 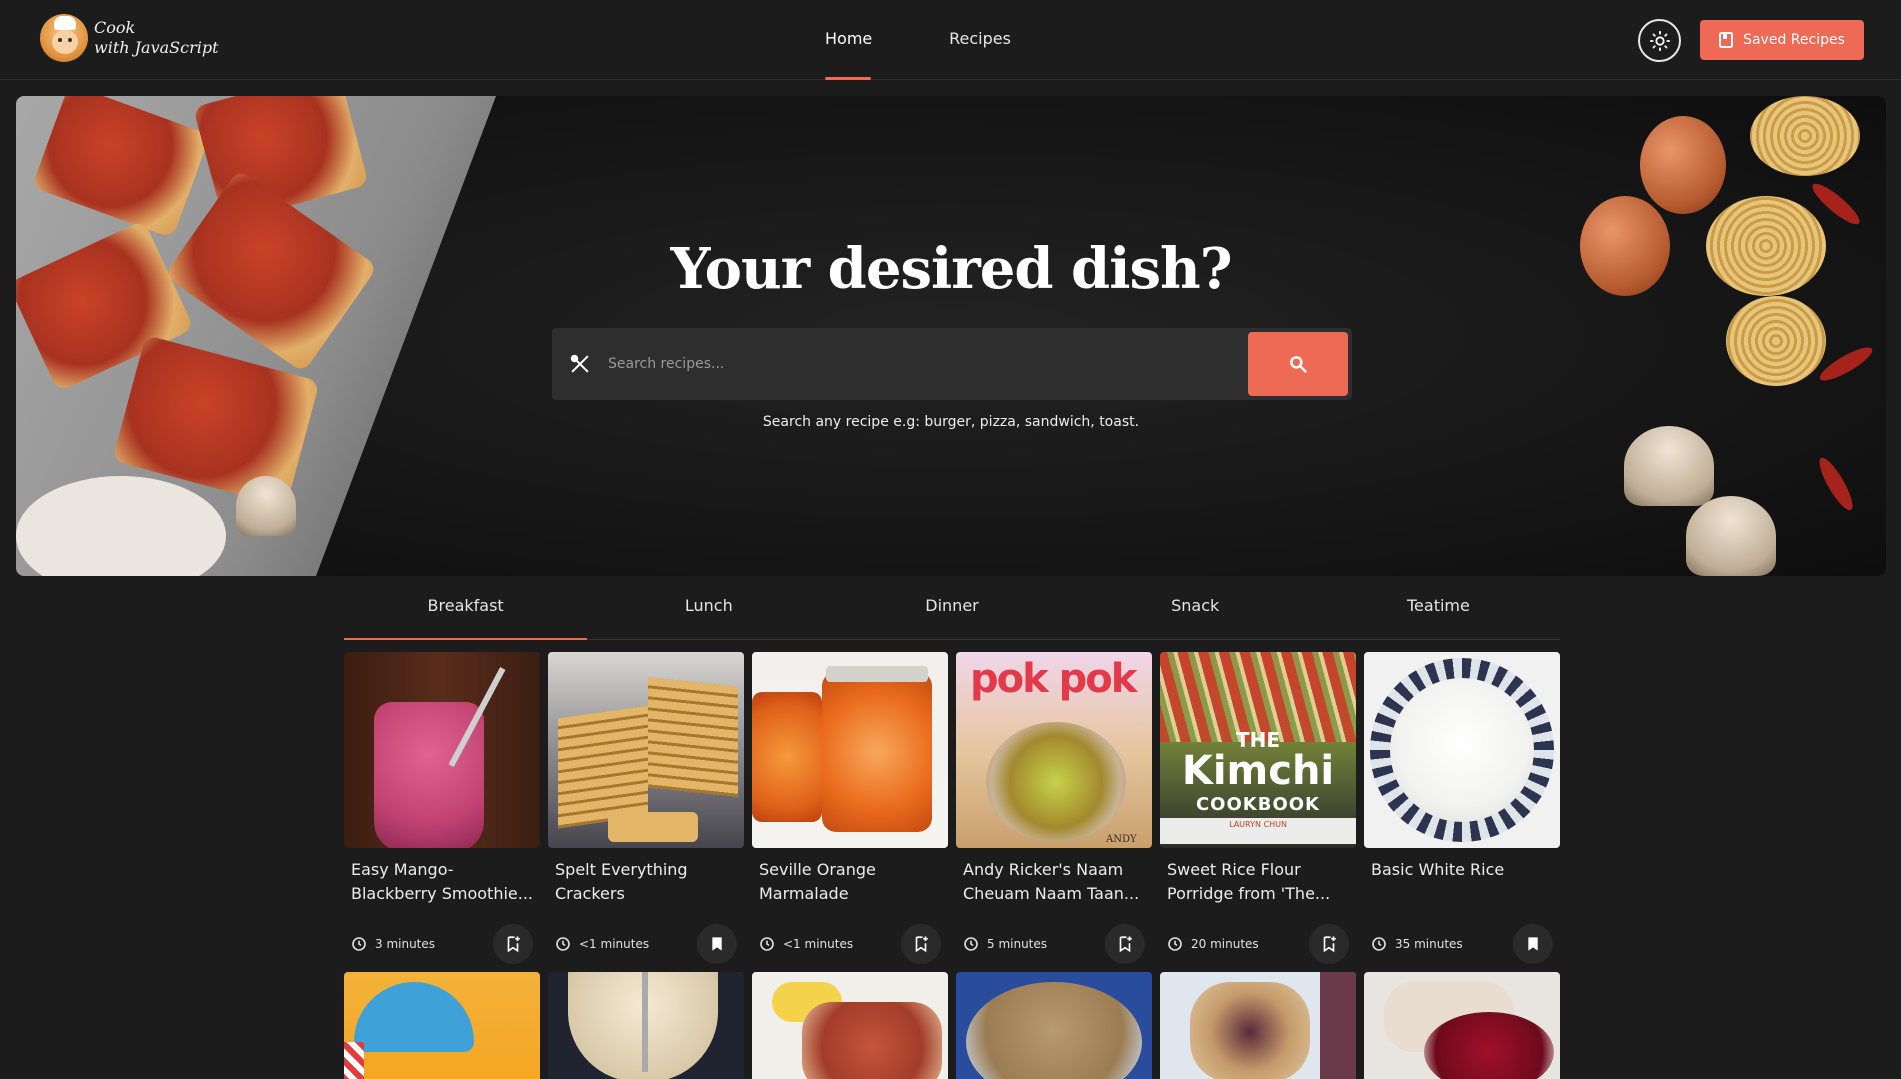 I want to click on recipe-card: Basic White Rice 35 minutes, so click(x=1462, y=808).